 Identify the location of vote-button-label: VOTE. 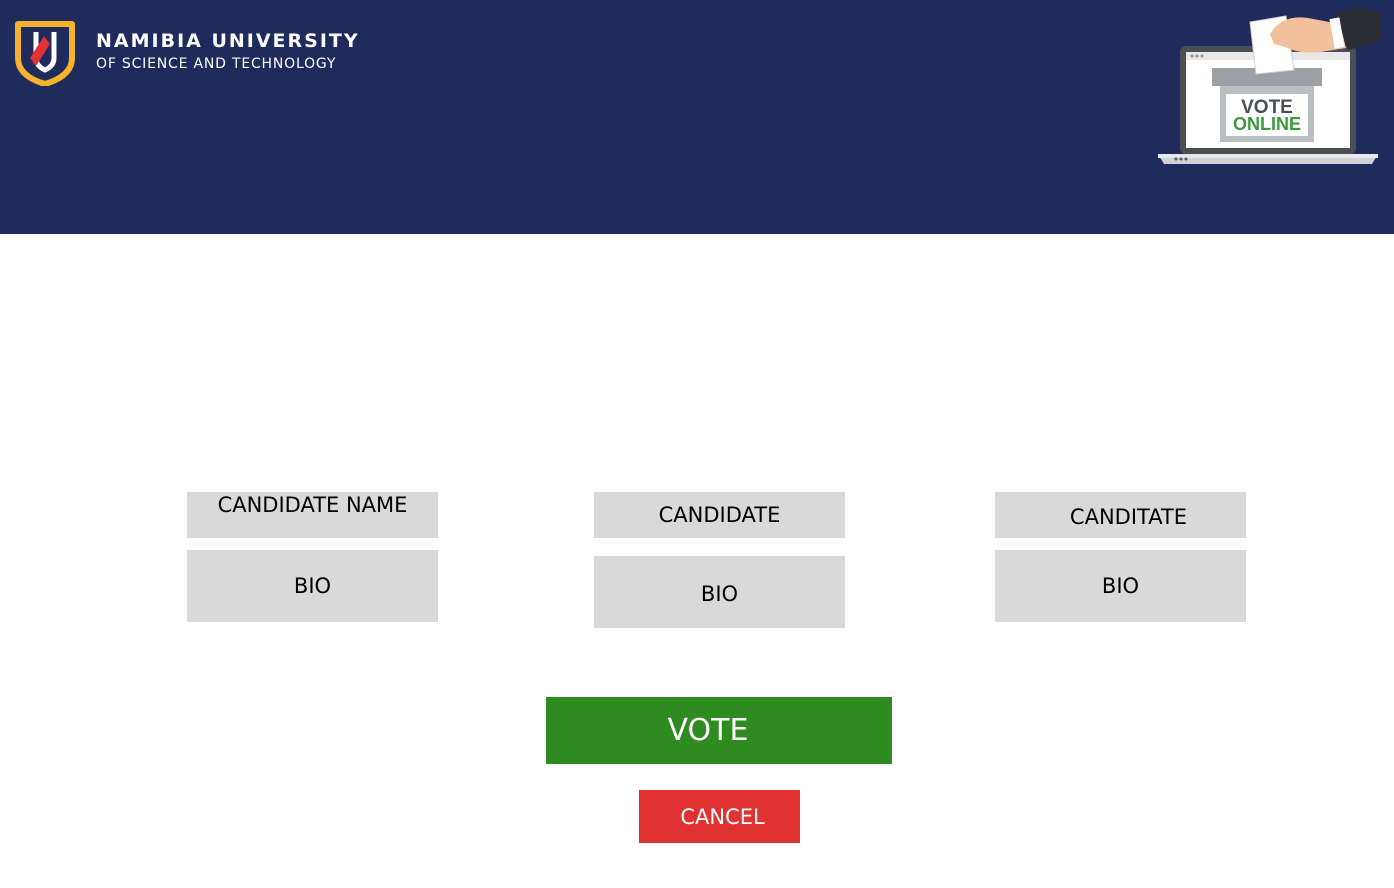
(708, 730).